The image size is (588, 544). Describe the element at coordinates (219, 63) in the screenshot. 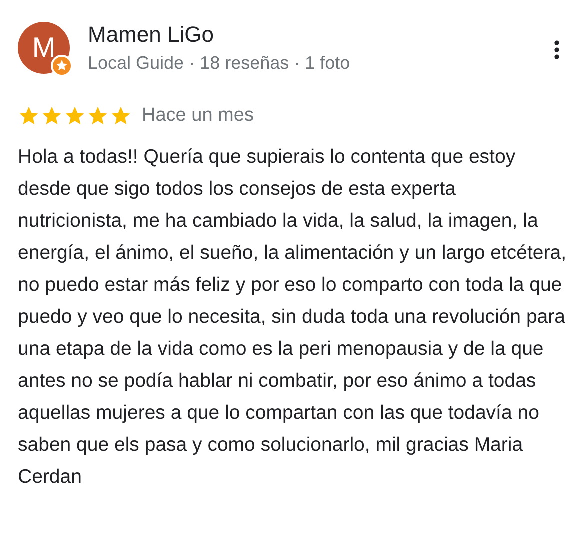

I see `author-info: Local Guide · 18 reseñas · 1 foto` at that location.